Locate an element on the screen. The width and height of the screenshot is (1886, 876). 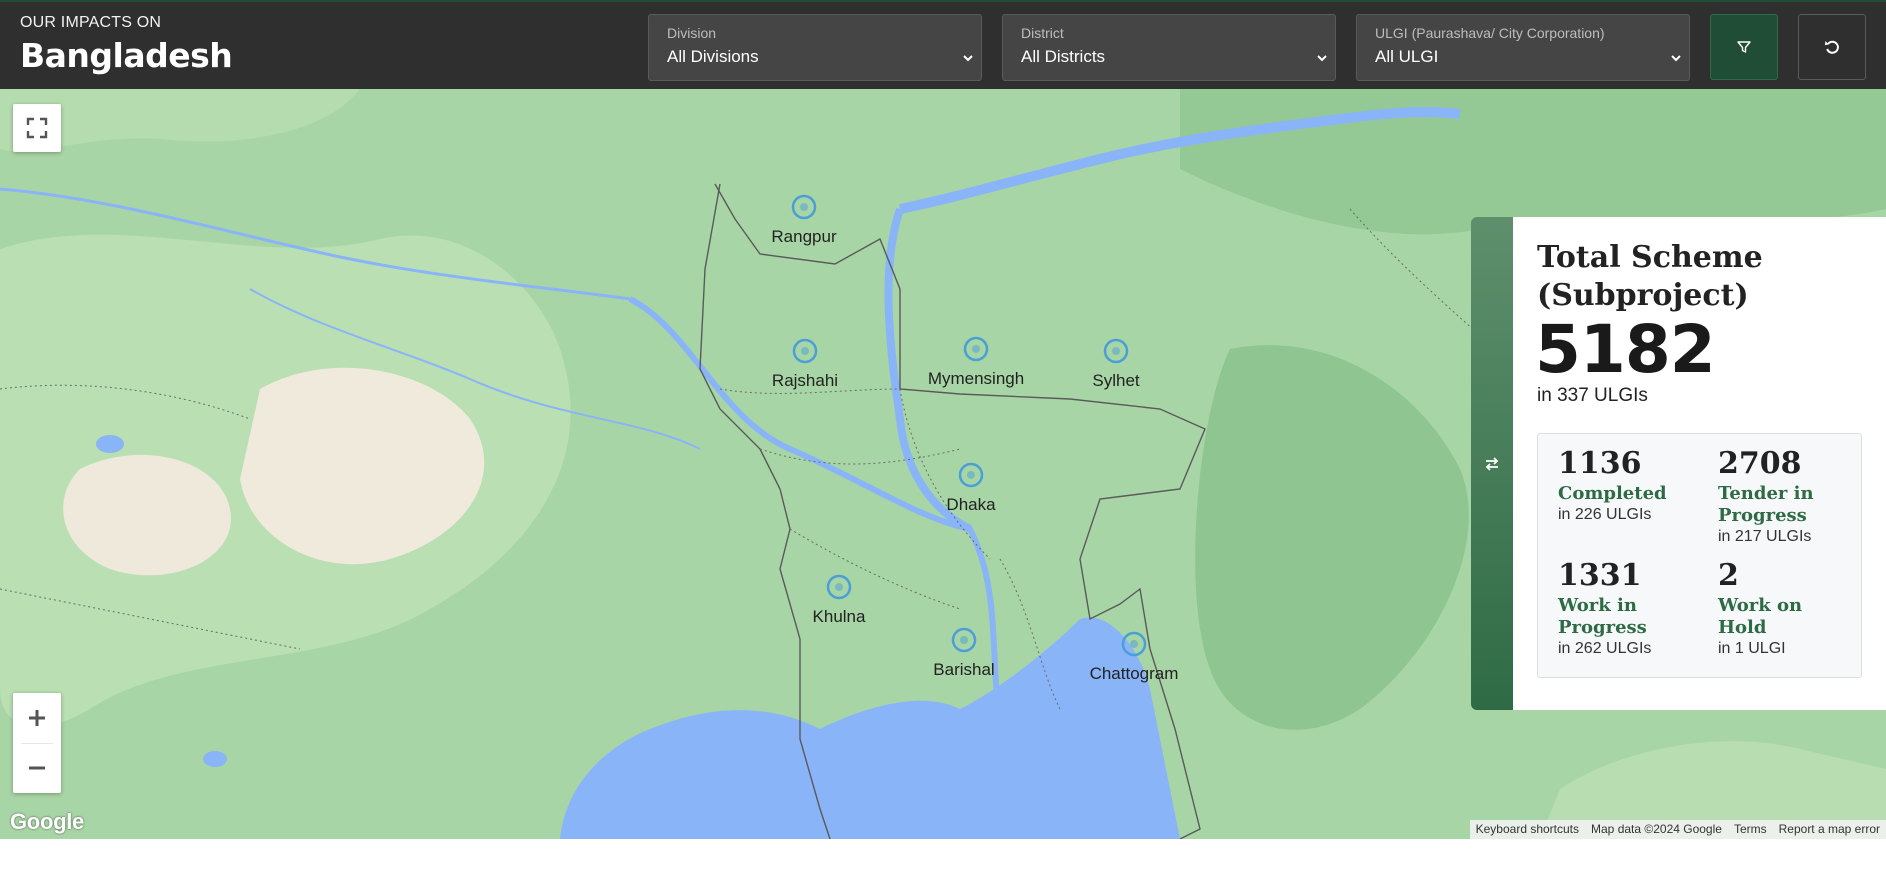
stat-label: Tender in Progress is located at coordinates (1766, 504).